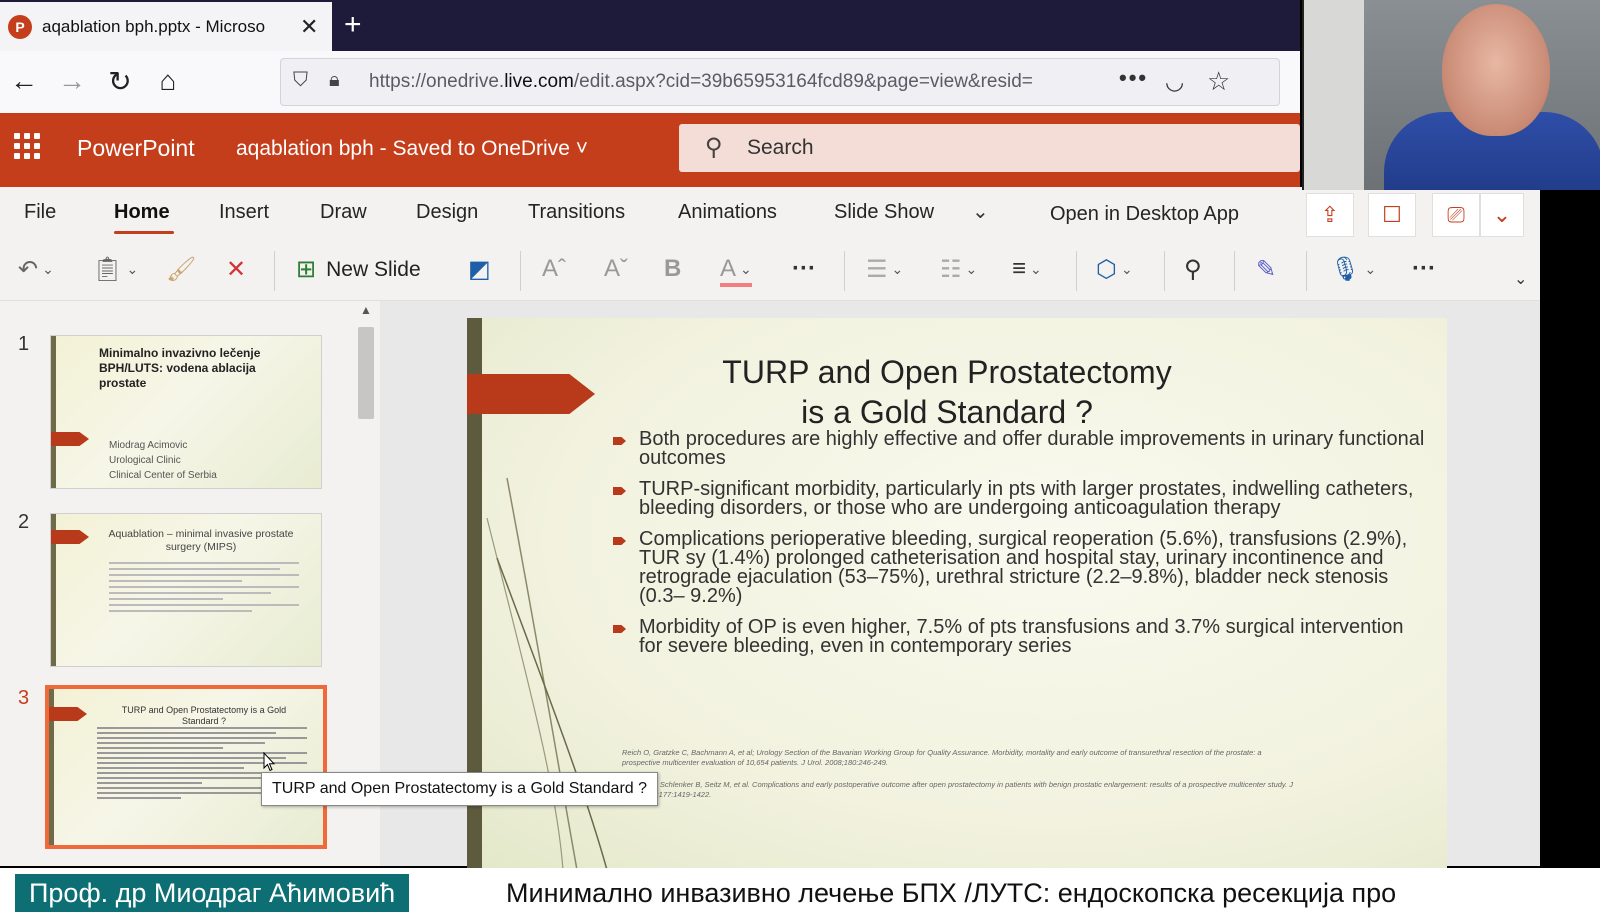 The height and width of the screenshot is (924, 1600). What do you see at coordinates (244, 212) in the screenshot?
I see `tab-insert: Insert` at bounding box center [244, 212].